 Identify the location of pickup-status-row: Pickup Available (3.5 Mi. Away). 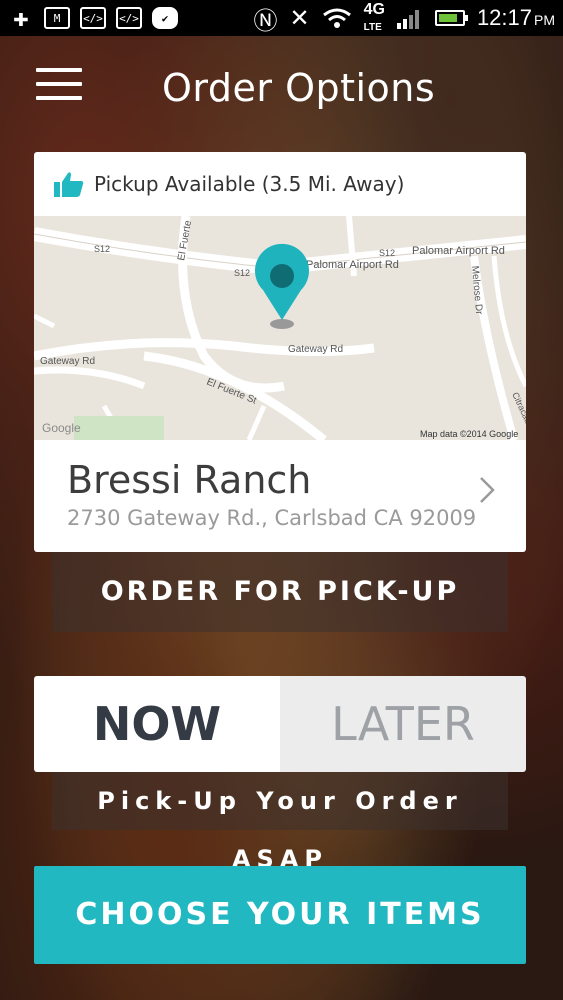
(280, 184).